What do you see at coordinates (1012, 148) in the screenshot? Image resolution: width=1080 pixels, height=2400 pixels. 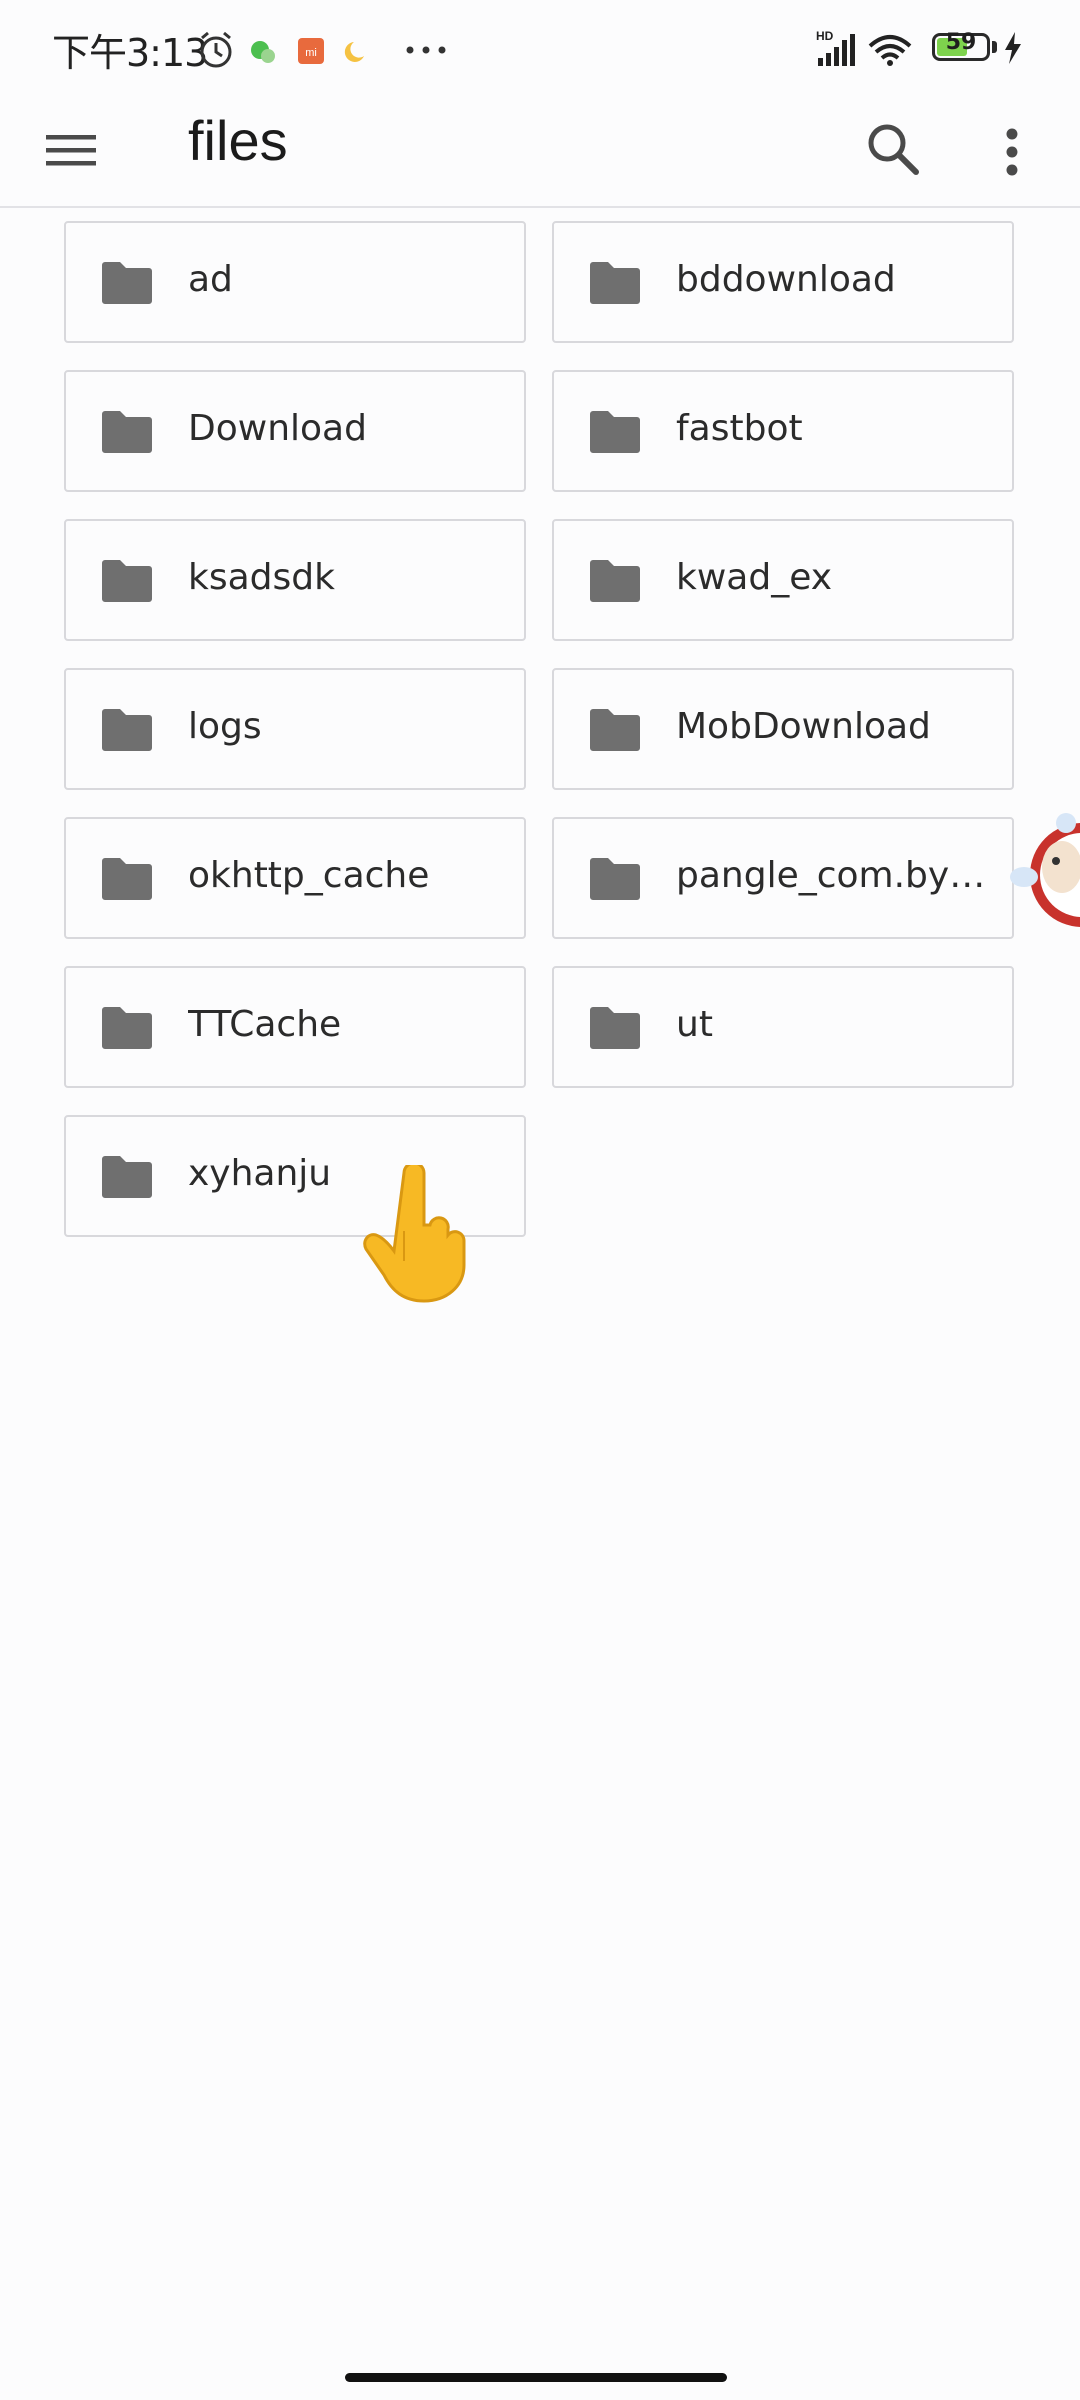 I see `more-vert-icon` at bounding box center [1012, 148].